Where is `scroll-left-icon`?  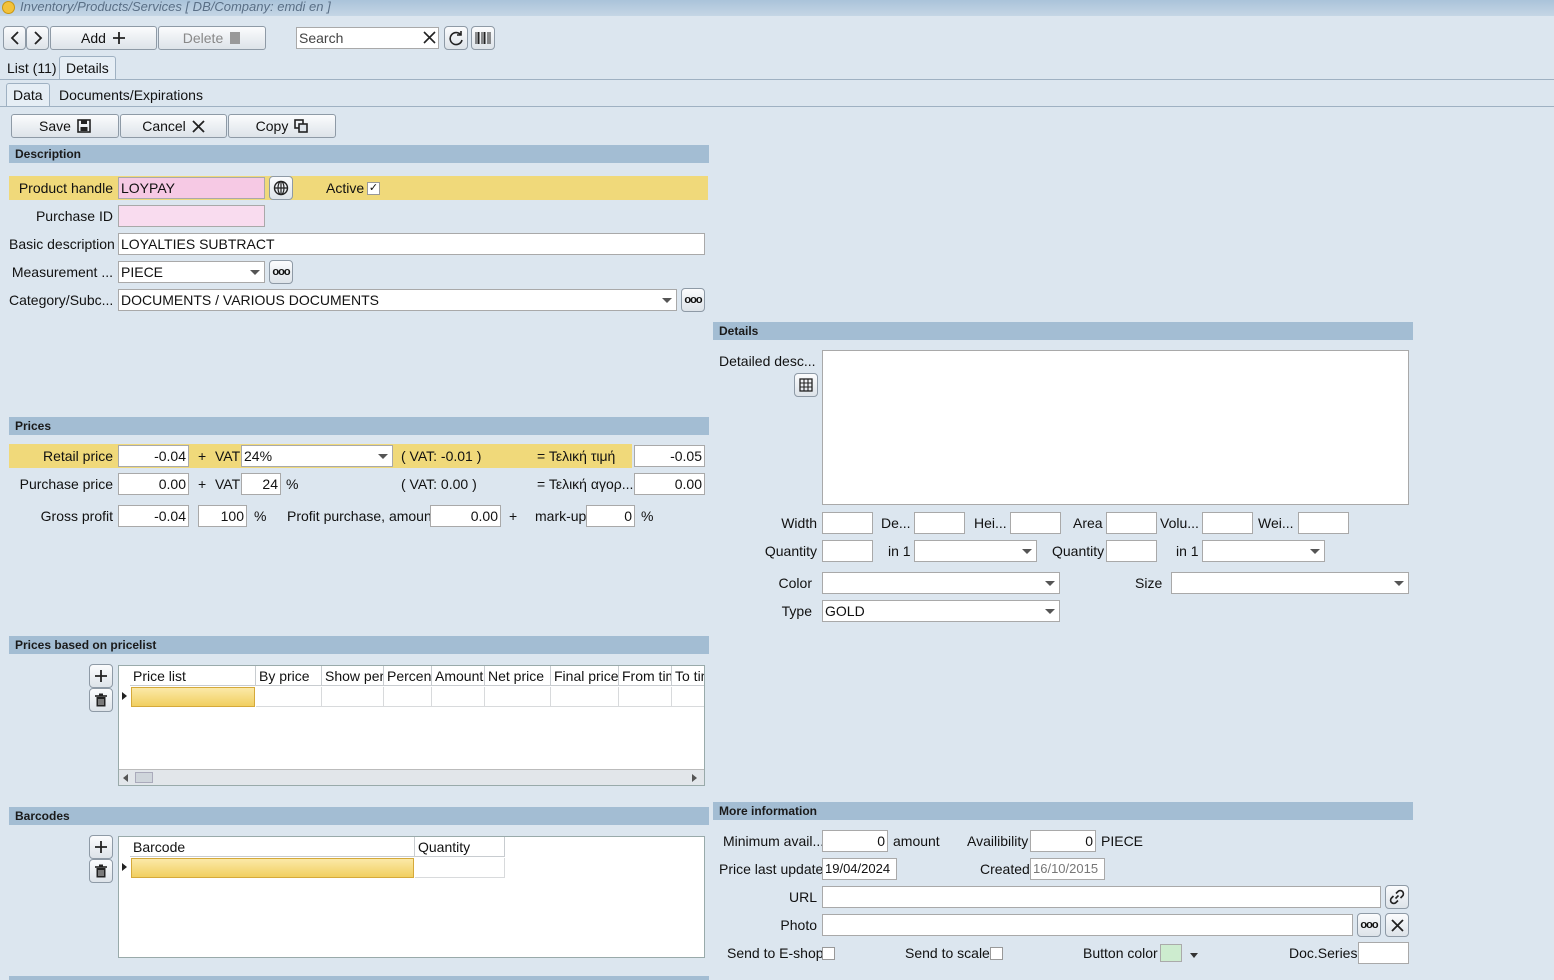 scroll-left-icon is located at coordinates (125, 778).